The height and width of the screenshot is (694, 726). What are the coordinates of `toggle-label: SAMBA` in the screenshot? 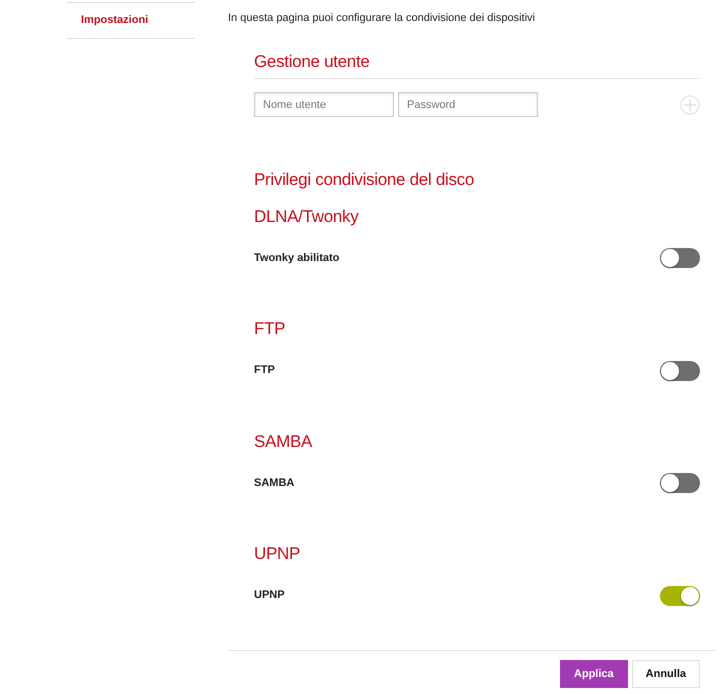 It's located at (274, 483).